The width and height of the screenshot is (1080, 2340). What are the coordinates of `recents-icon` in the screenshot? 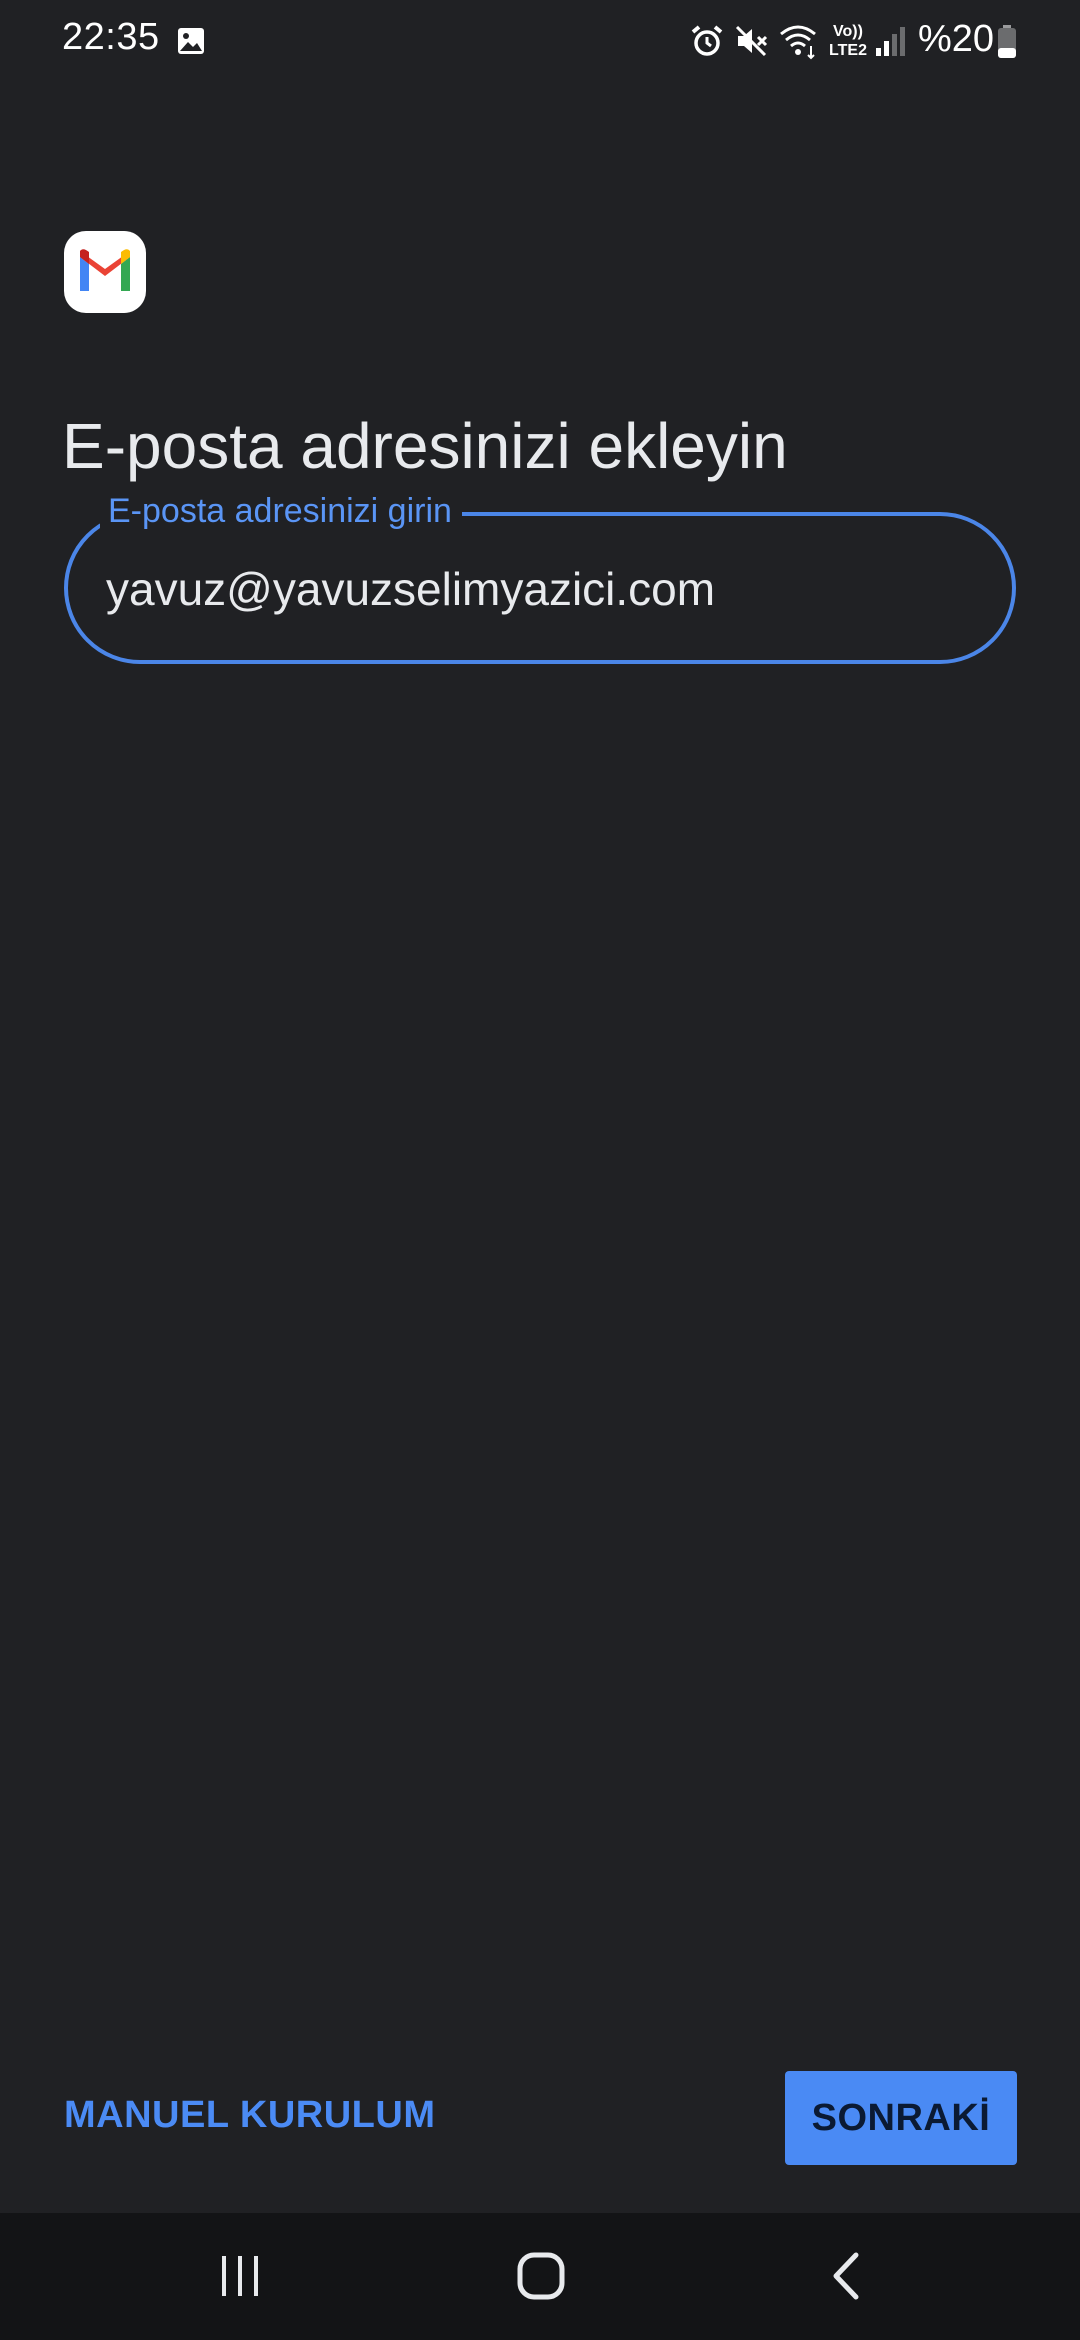 It's located at (240, 2276).